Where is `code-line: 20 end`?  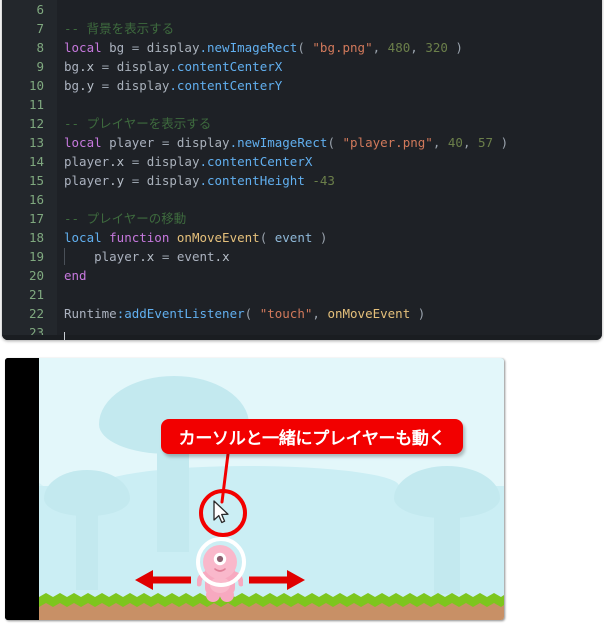
code-line: 20 end is located at coordinates (302, 275).